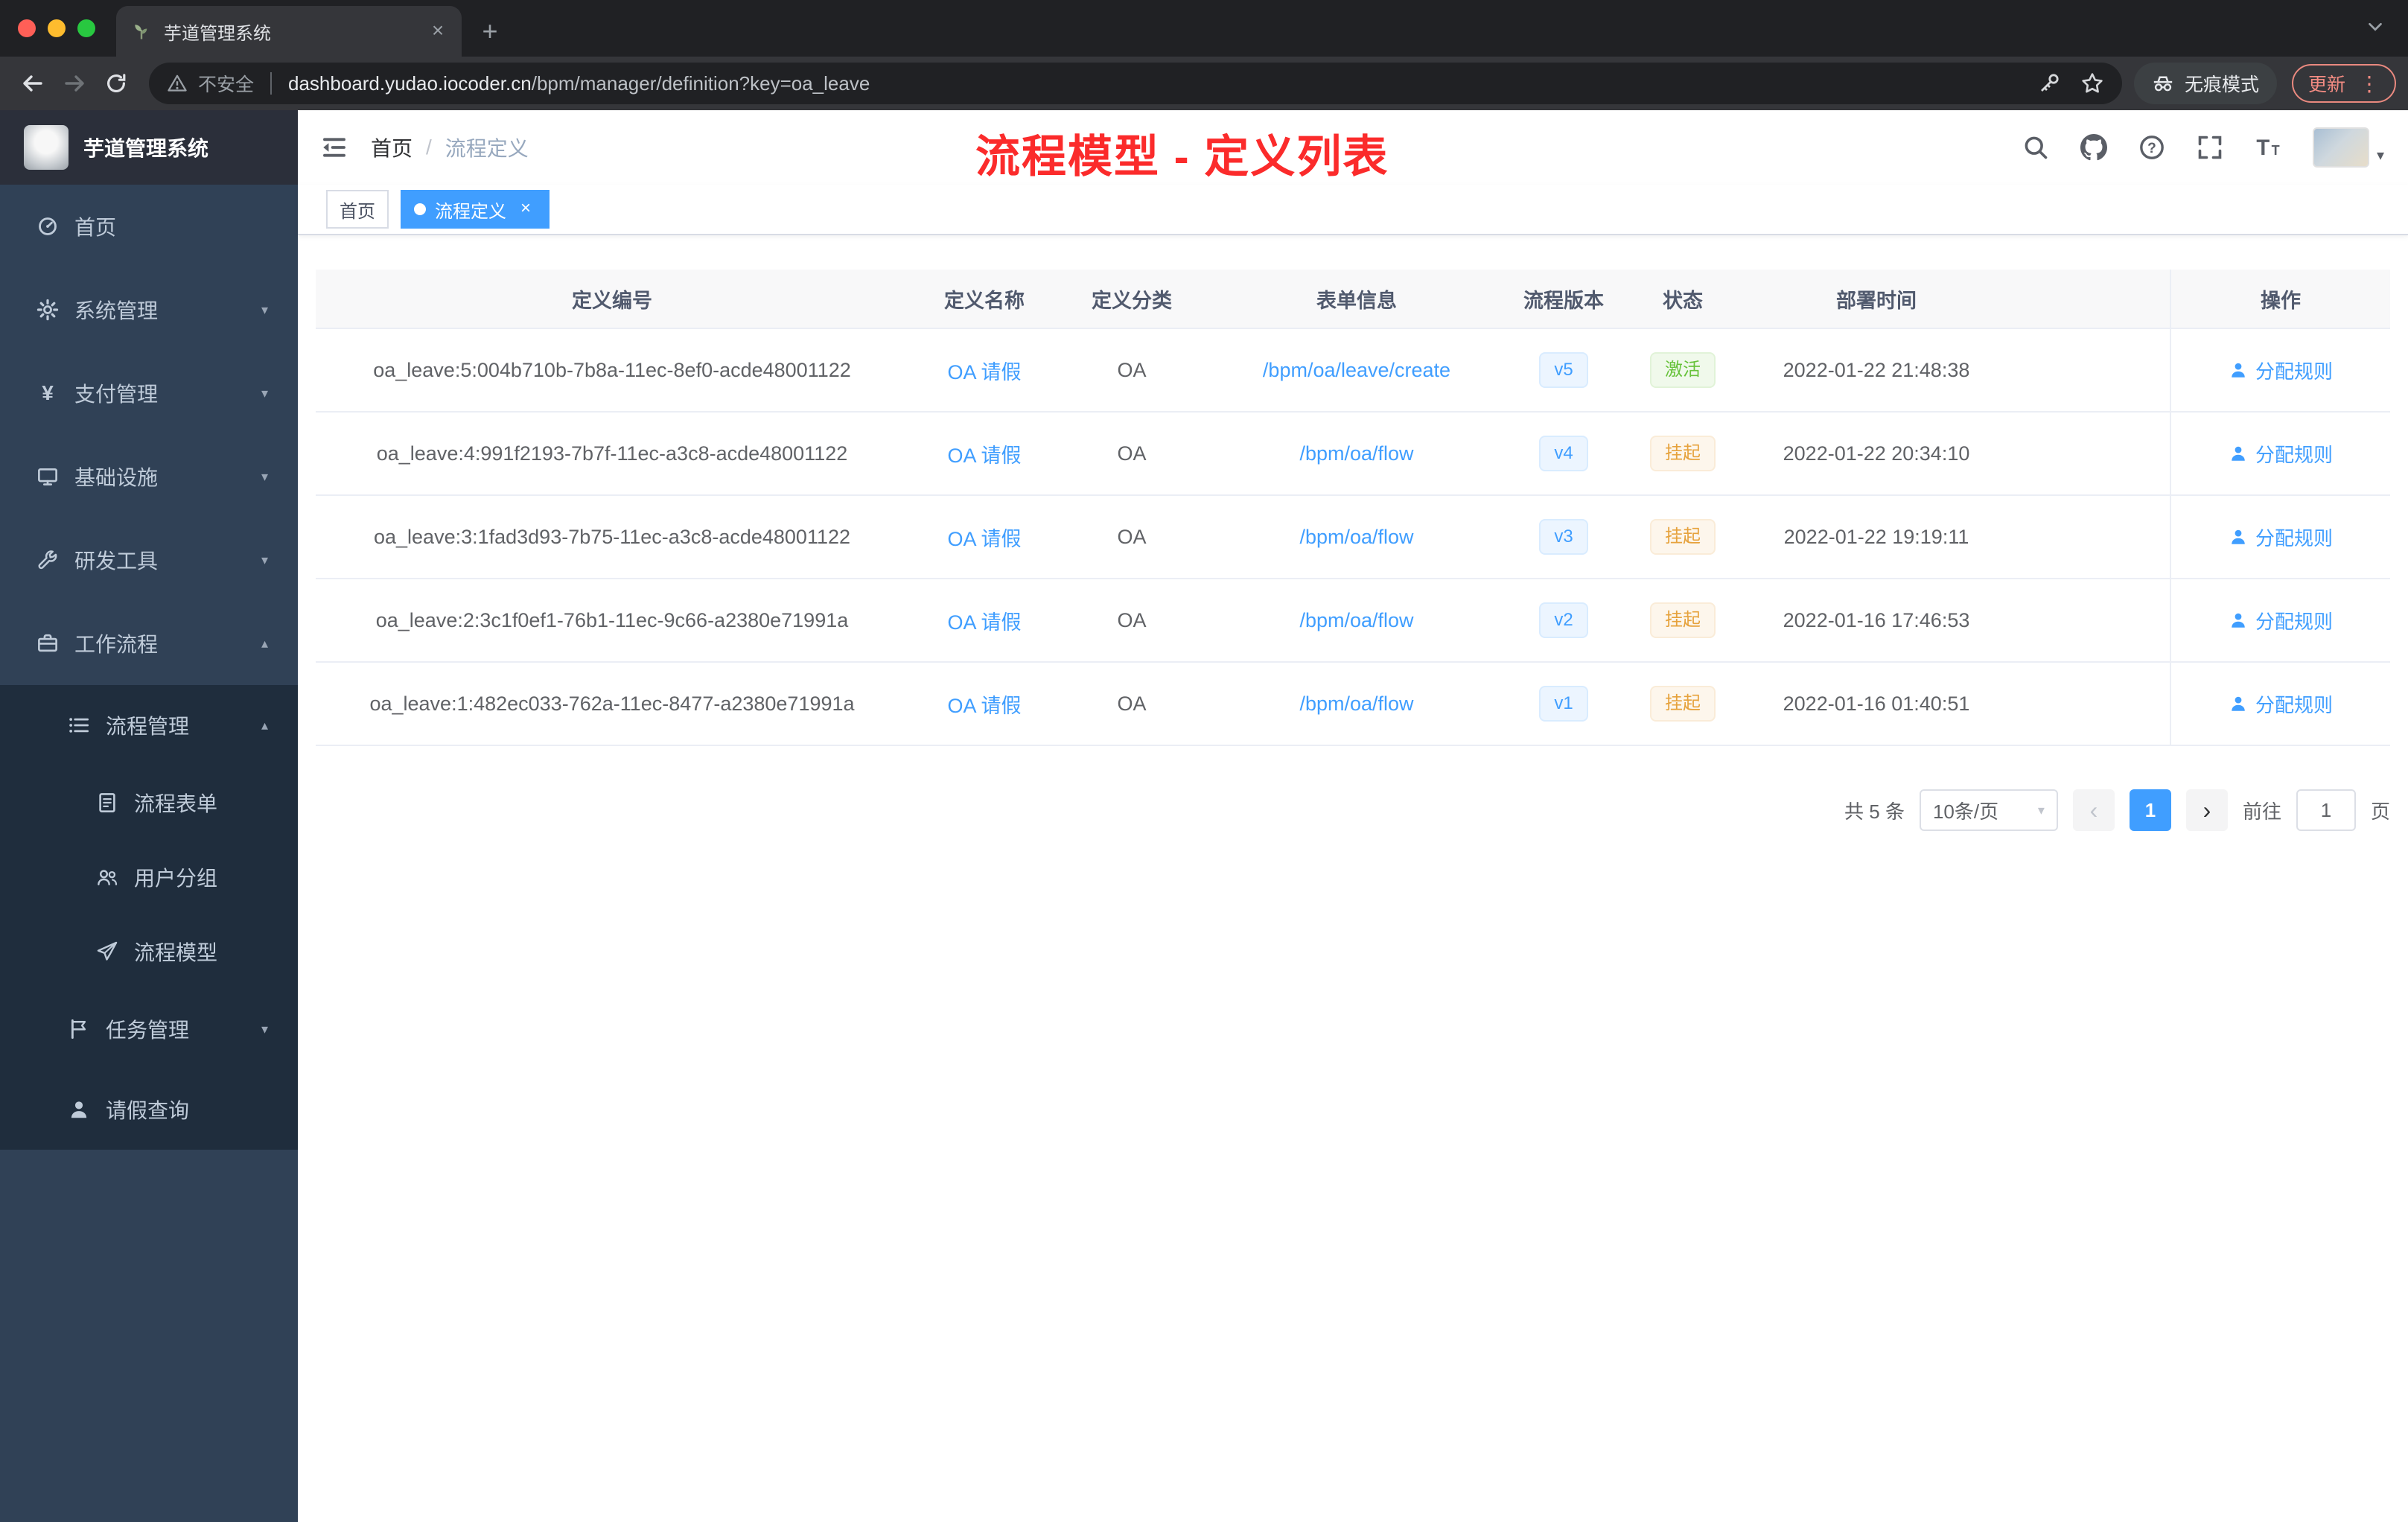 The width and height of the screenshot is (2408, 1522). Describe the element at coordinates (289, 31) in the screenshot. I see `browser-tab: 芋道管理系统 ×` at that location.